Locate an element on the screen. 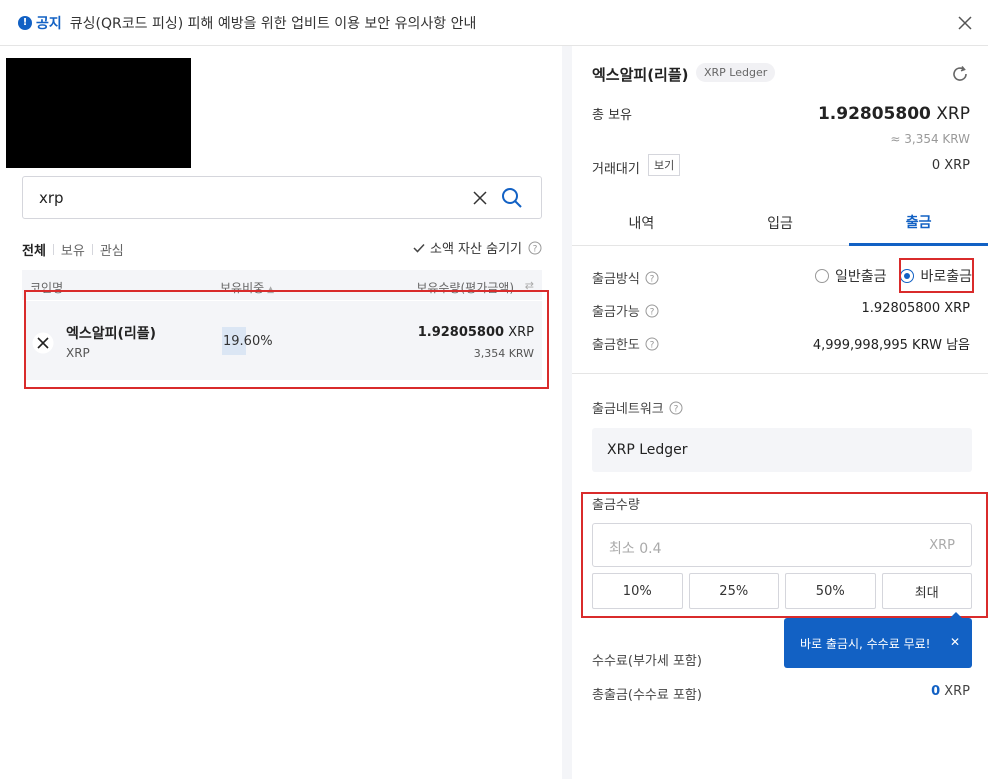 The width and height of the screenshot is (988, 779). fee-tooltip: 바로 출금시, 수수료 무료! ✕ is located at coordinates (878, 640).